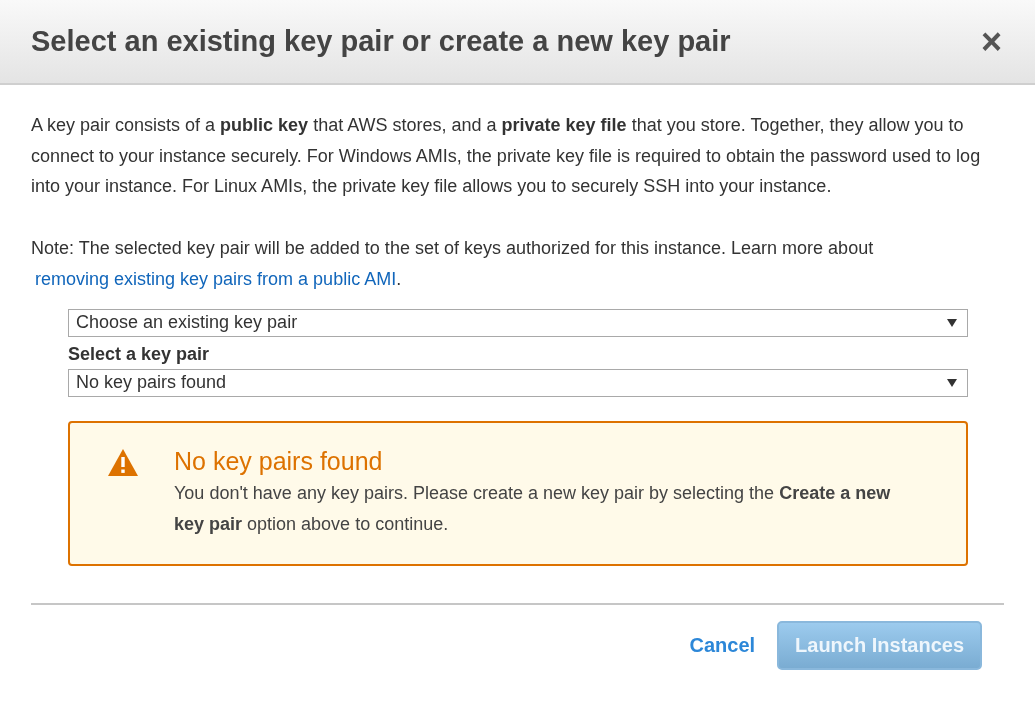  Describe the element at coordinates (722, 645) in the screenshot. I see `cancel-button: Cancel` at that location.